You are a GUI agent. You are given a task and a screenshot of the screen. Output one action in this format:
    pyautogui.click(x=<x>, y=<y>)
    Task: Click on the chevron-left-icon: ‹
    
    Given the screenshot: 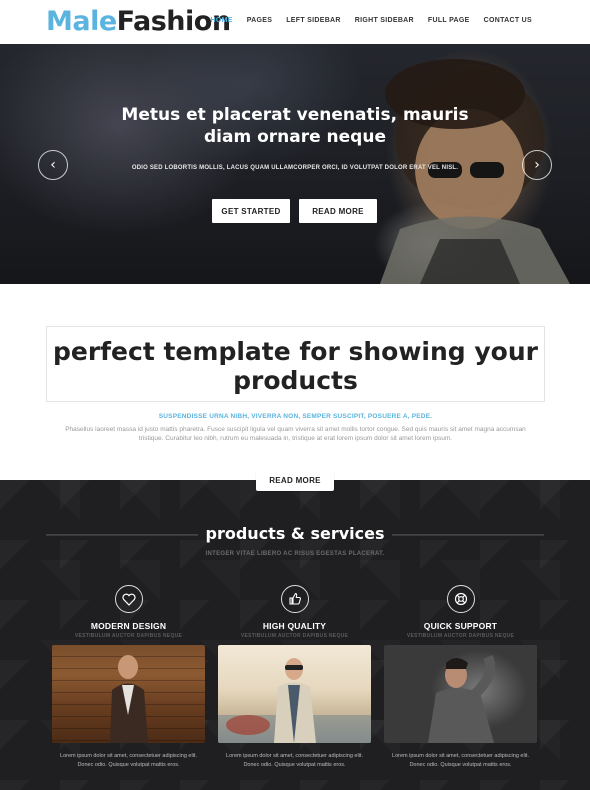 What is the action you would take?
    pyautogui.click(x=53, y=165)
    